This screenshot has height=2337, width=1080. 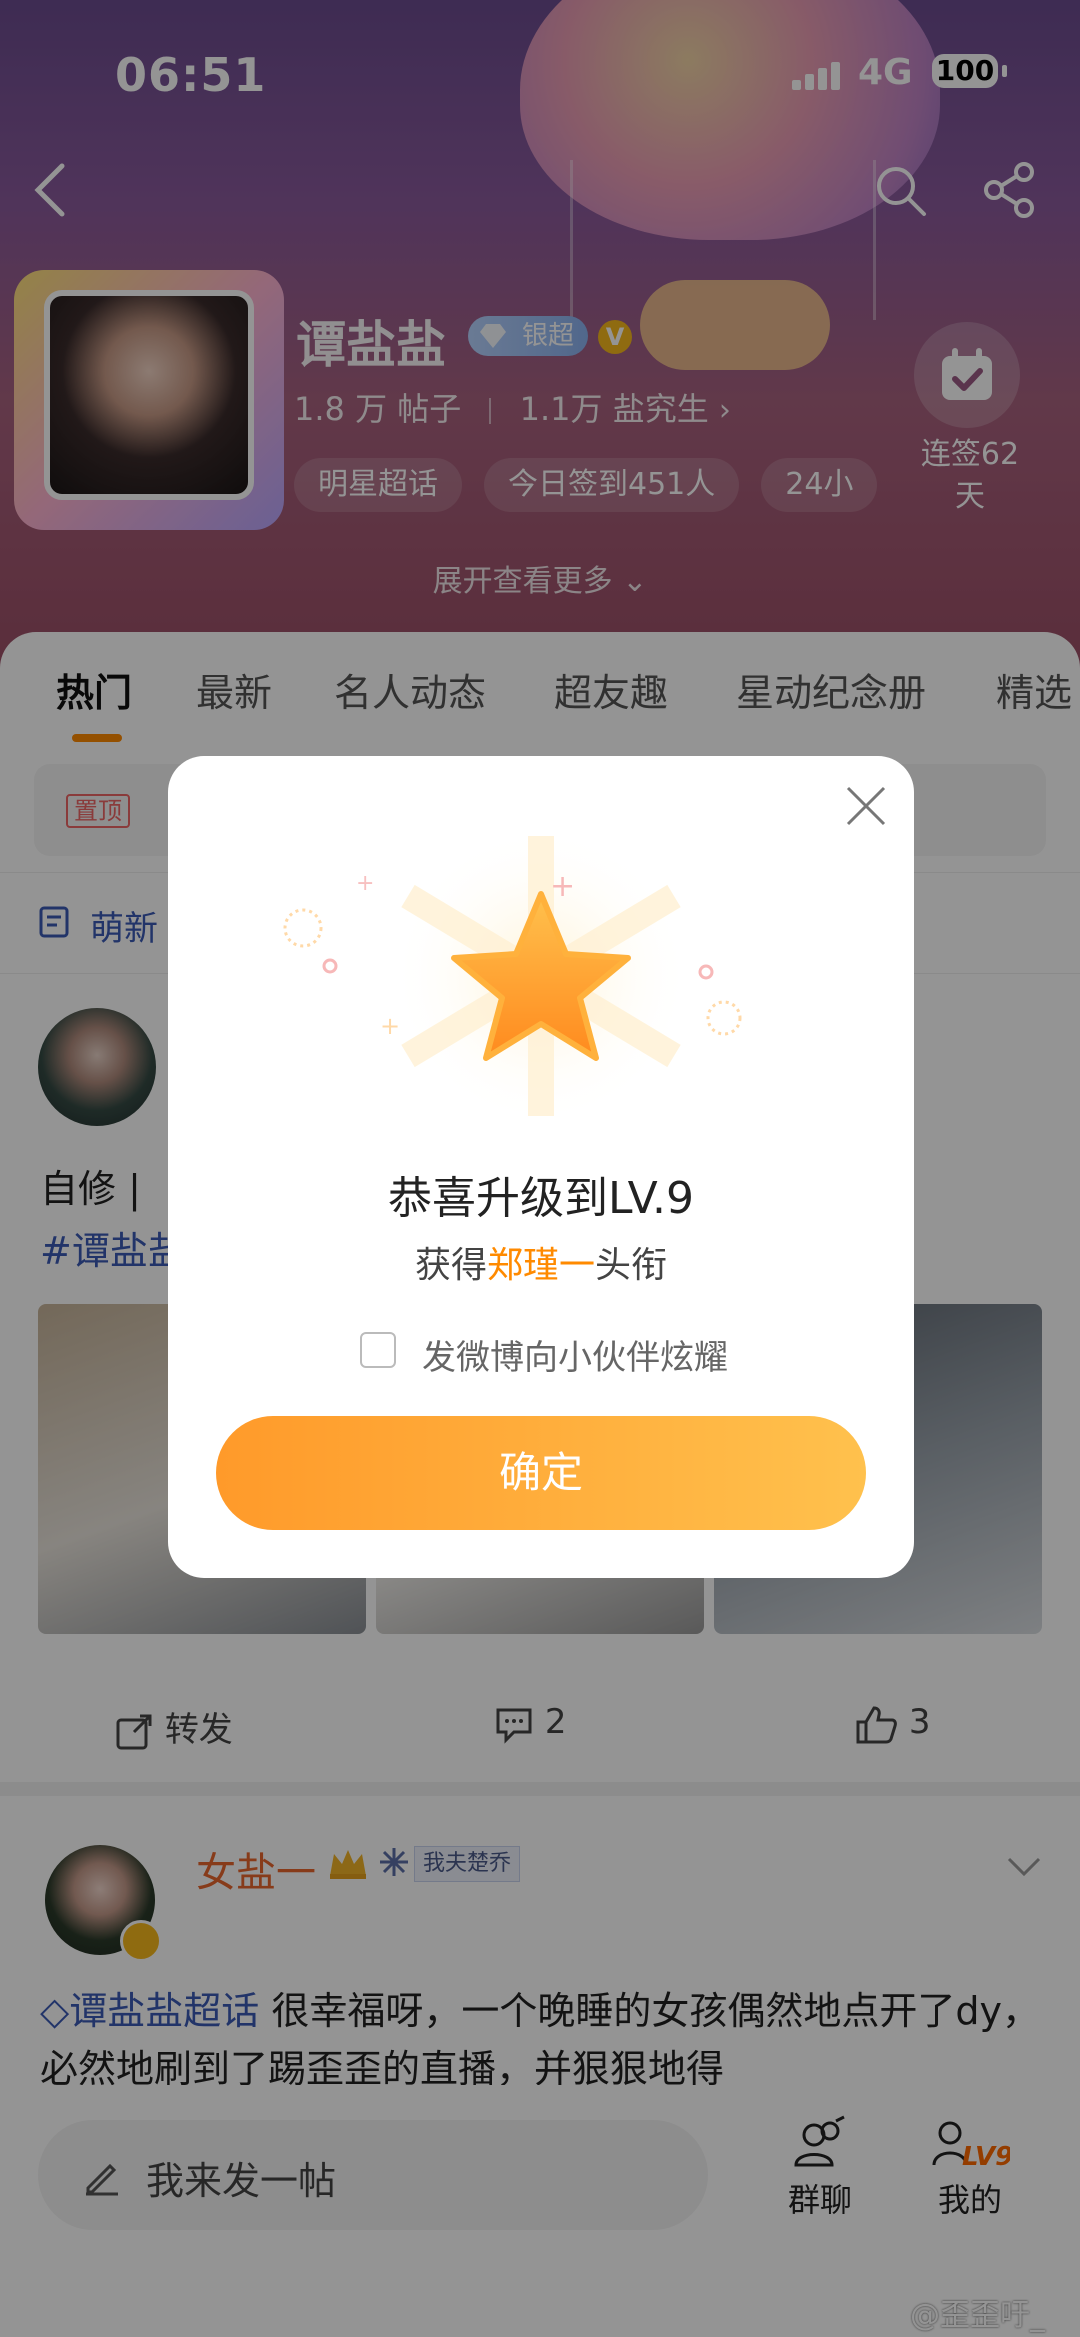 I want to click on close-icon, so click(x=866, y=806).